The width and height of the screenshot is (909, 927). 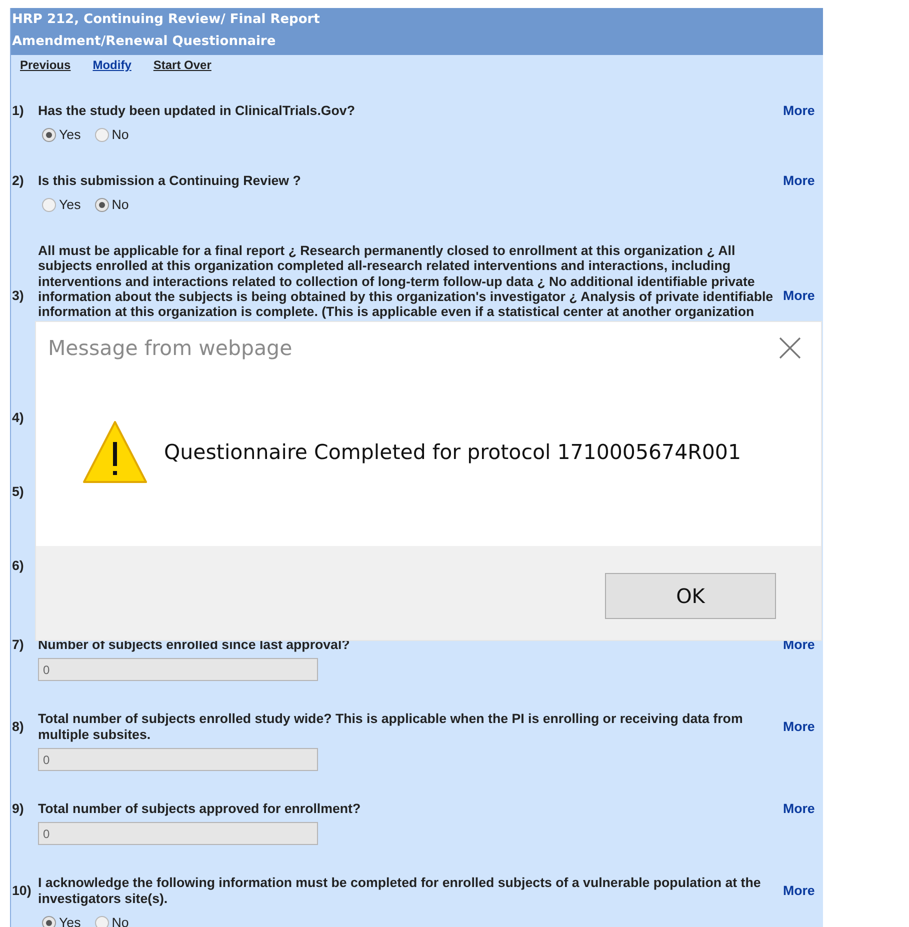 What do you see at coordinates (453, 452) in the screenshot?
I see `dialog-message: Questionnaire Completed for protocol 1710005674R001` at bounding box center [453, 452].